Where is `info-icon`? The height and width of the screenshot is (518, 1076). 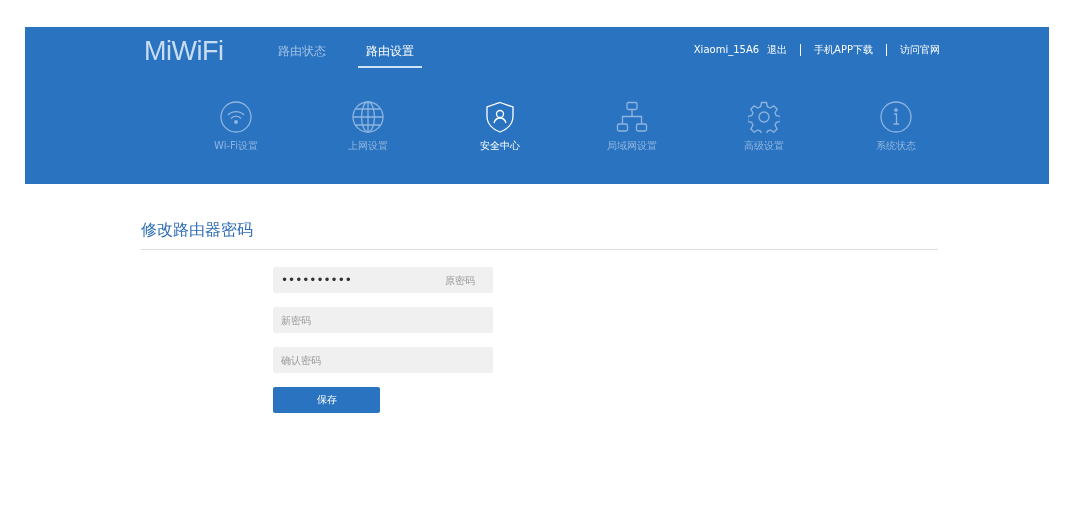 info-icon is located at coordinates (896, 117).